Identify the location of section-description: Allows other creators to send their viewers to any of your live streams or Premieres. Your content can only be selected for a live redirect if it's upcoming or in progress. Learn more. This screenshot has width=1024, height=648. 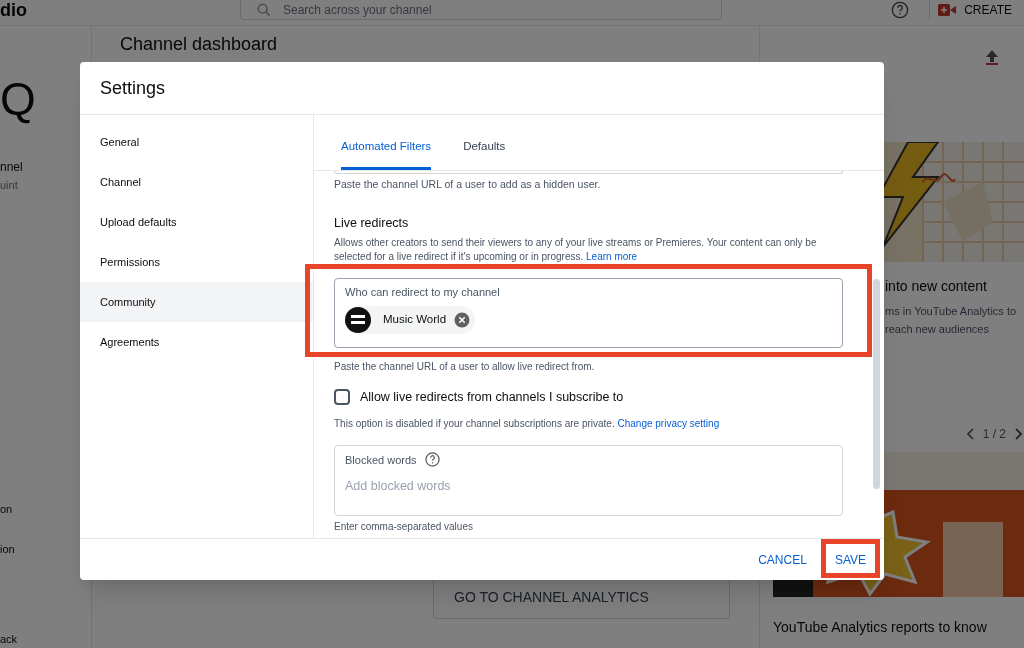
(576, 250).